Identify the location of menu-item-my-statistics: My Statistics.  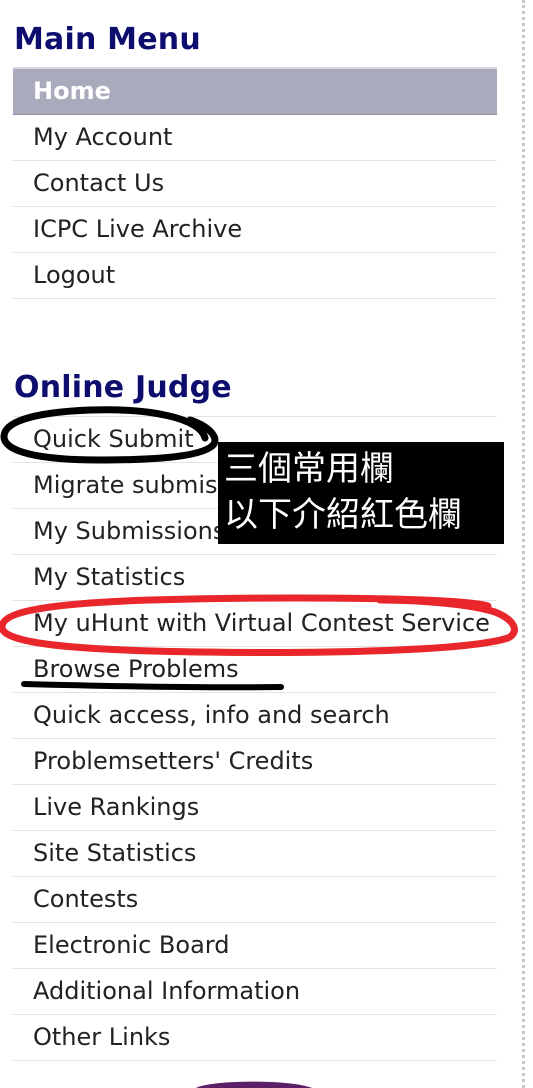
(255, 578).